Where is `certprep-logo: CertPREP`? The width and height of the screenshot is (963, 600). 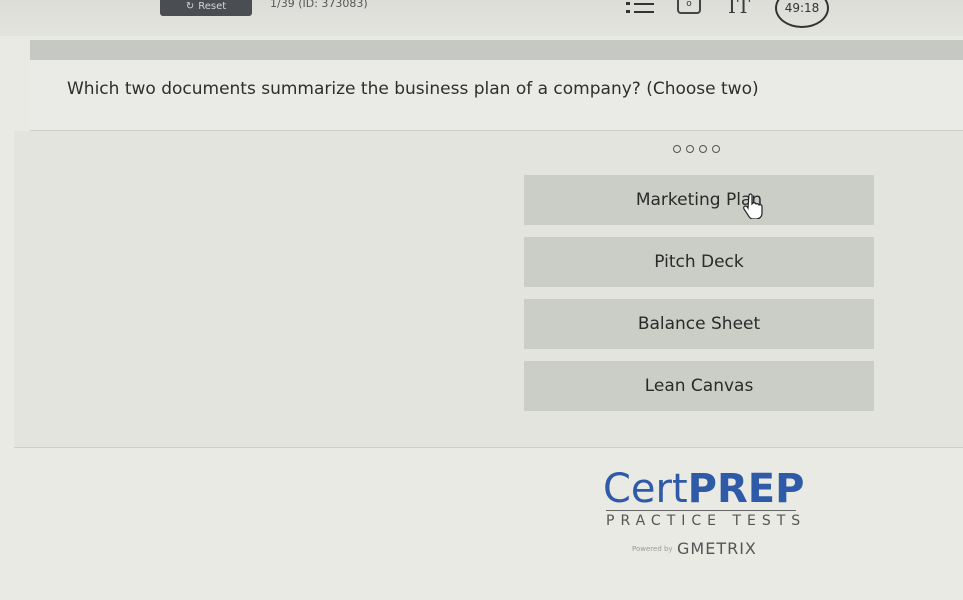 certprep-logo: CertPREP is located at coordinates (704, 491).